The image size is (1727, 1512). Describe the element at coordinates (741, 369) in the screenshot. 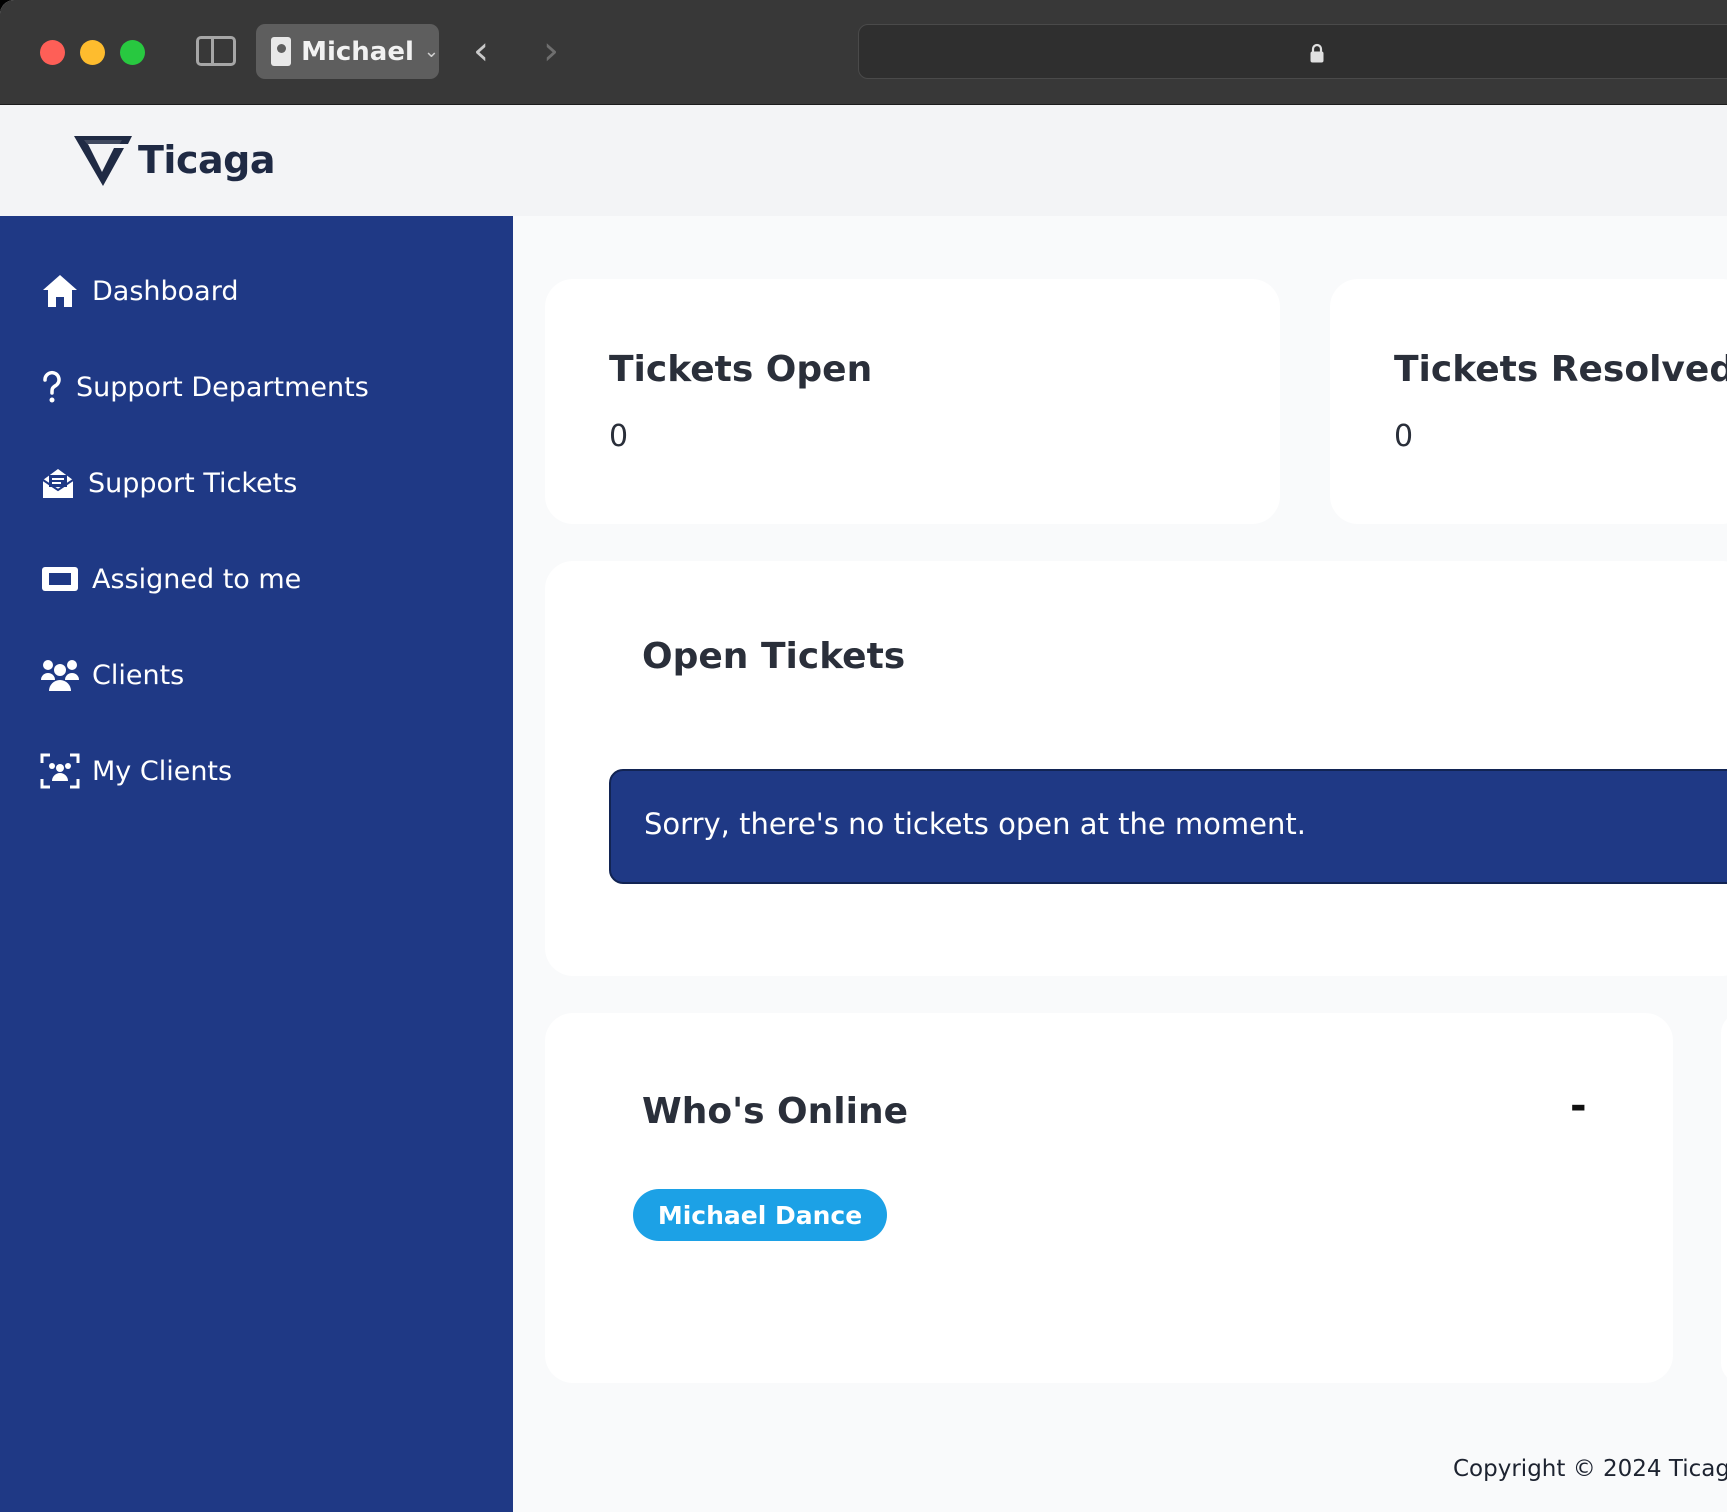

I see `stat-title: Tickets Open` at that location.